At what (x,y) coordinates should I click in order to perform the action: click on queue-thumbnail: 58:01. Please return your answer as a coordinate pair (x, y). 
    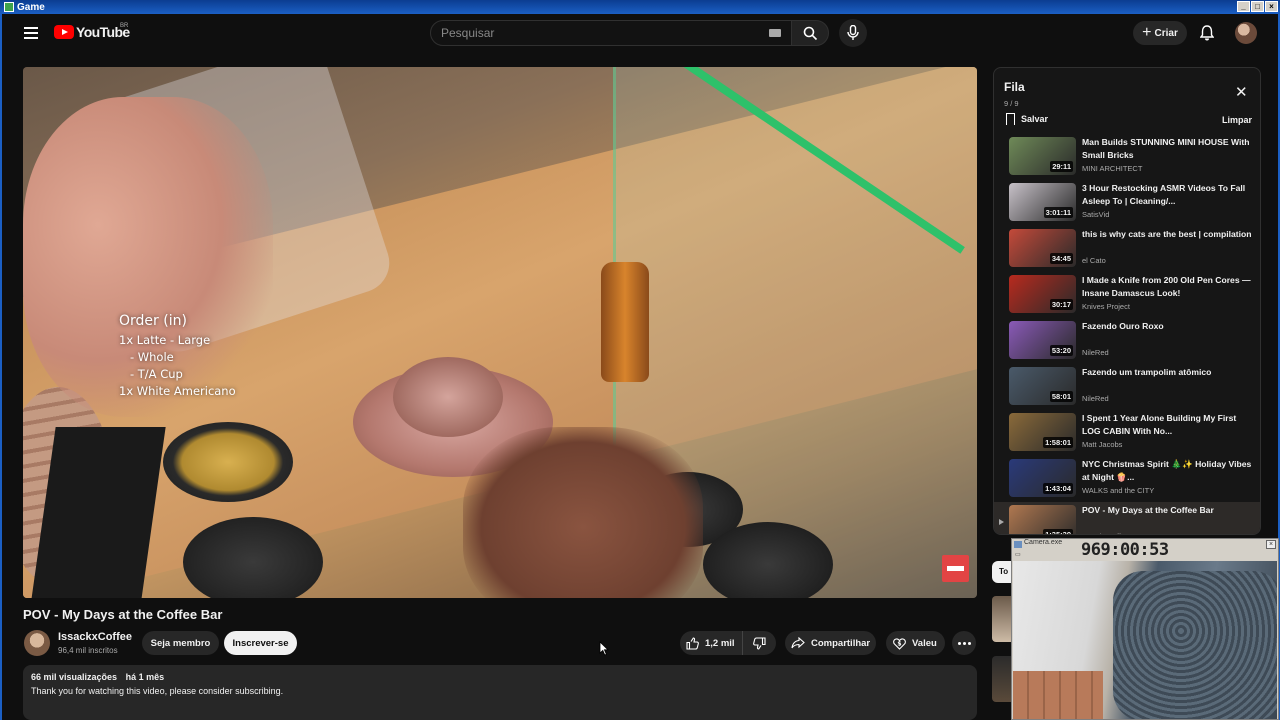
    Looking at the image, I should click on (1042, 386).